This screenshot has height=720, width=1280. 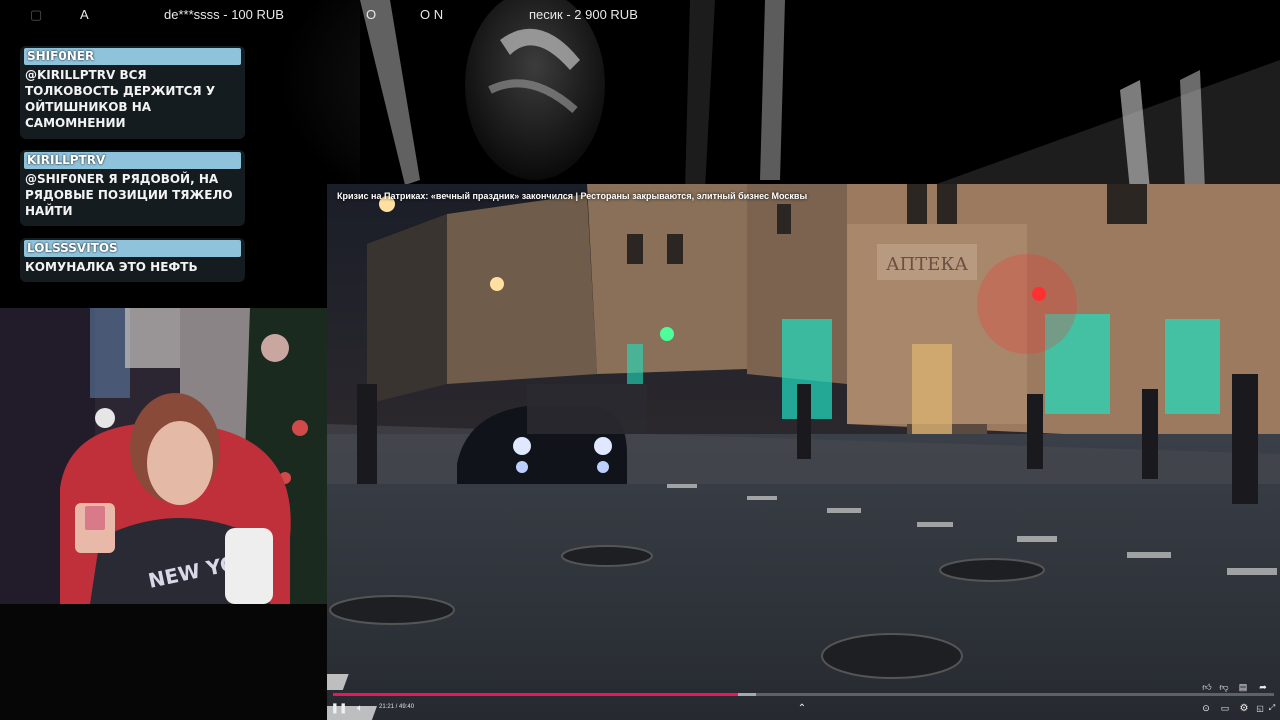 What do you see at coordinates (927, 264) in the screenshot?
I see `shop-sign: АПТЕКА` at bounding box center [927, 264].